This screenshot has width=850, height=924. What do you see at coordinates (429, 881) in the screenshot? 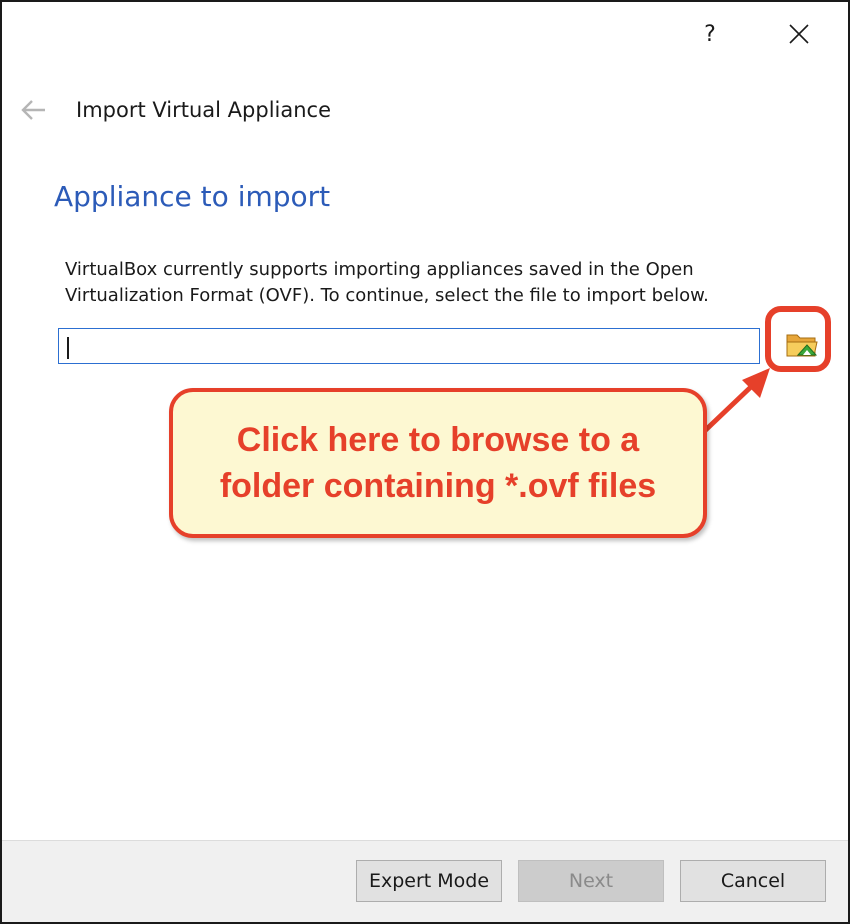
I see `expert-mode-button: Expert Mode` at bounding box center [429, 881].